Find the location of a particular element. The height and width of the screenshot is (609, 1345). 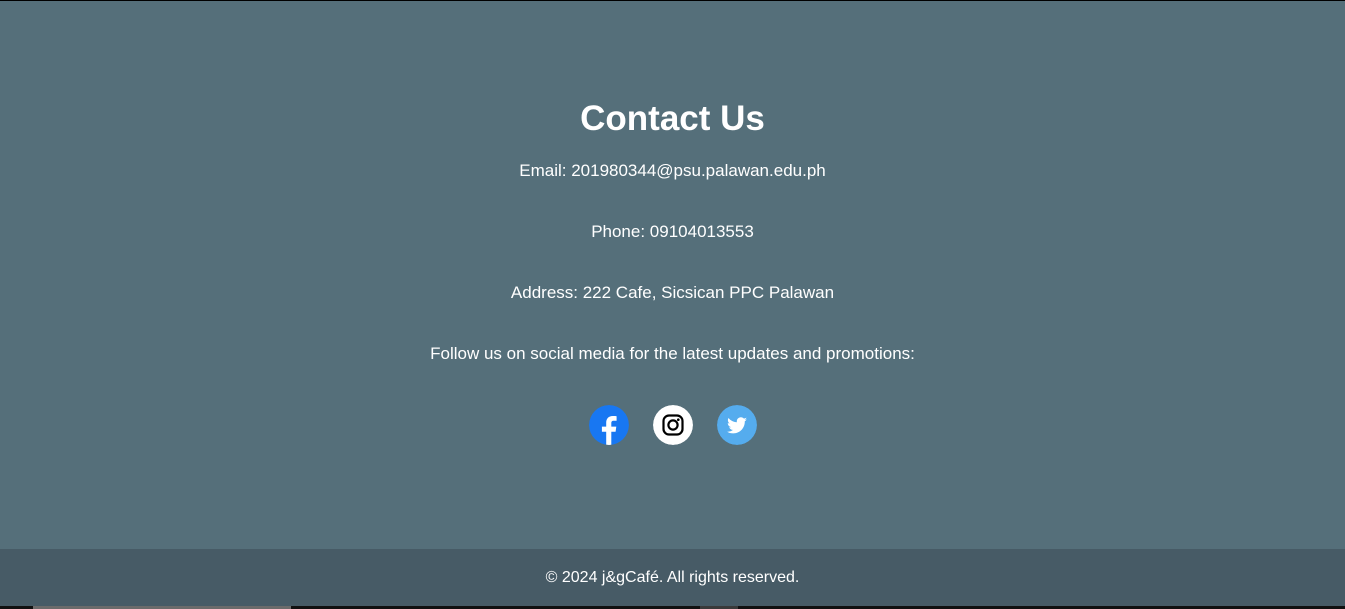

footer: © 2024 j&gCafé. All rights reserved. is located at coordinates (672, 577).